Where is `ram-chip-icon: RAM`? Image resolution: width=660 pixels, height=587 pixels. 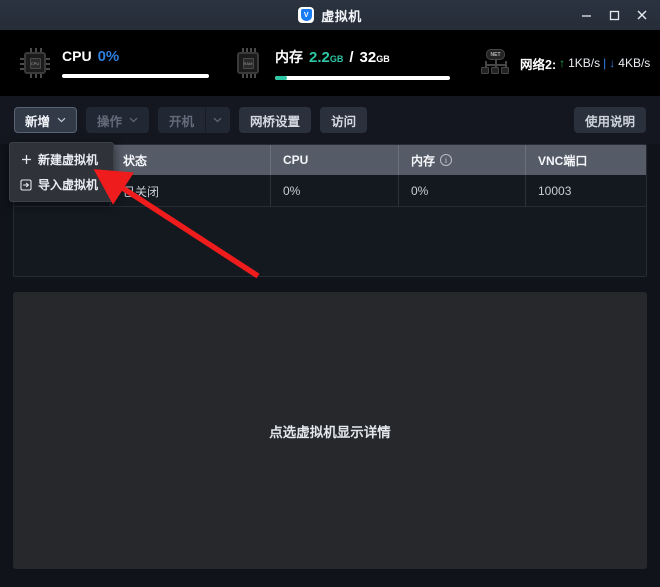
ram-chip-icon: RAM is located at coordinates (248, 63).